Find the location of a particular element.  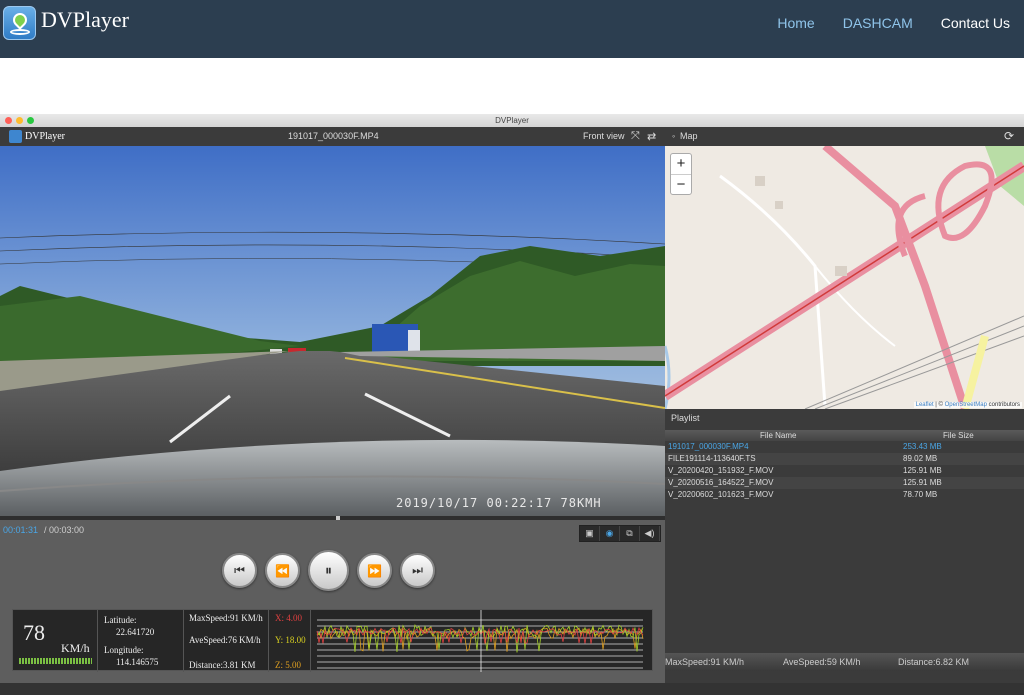

rewind-icon: ⏪ is located at coordinates (282, 570).